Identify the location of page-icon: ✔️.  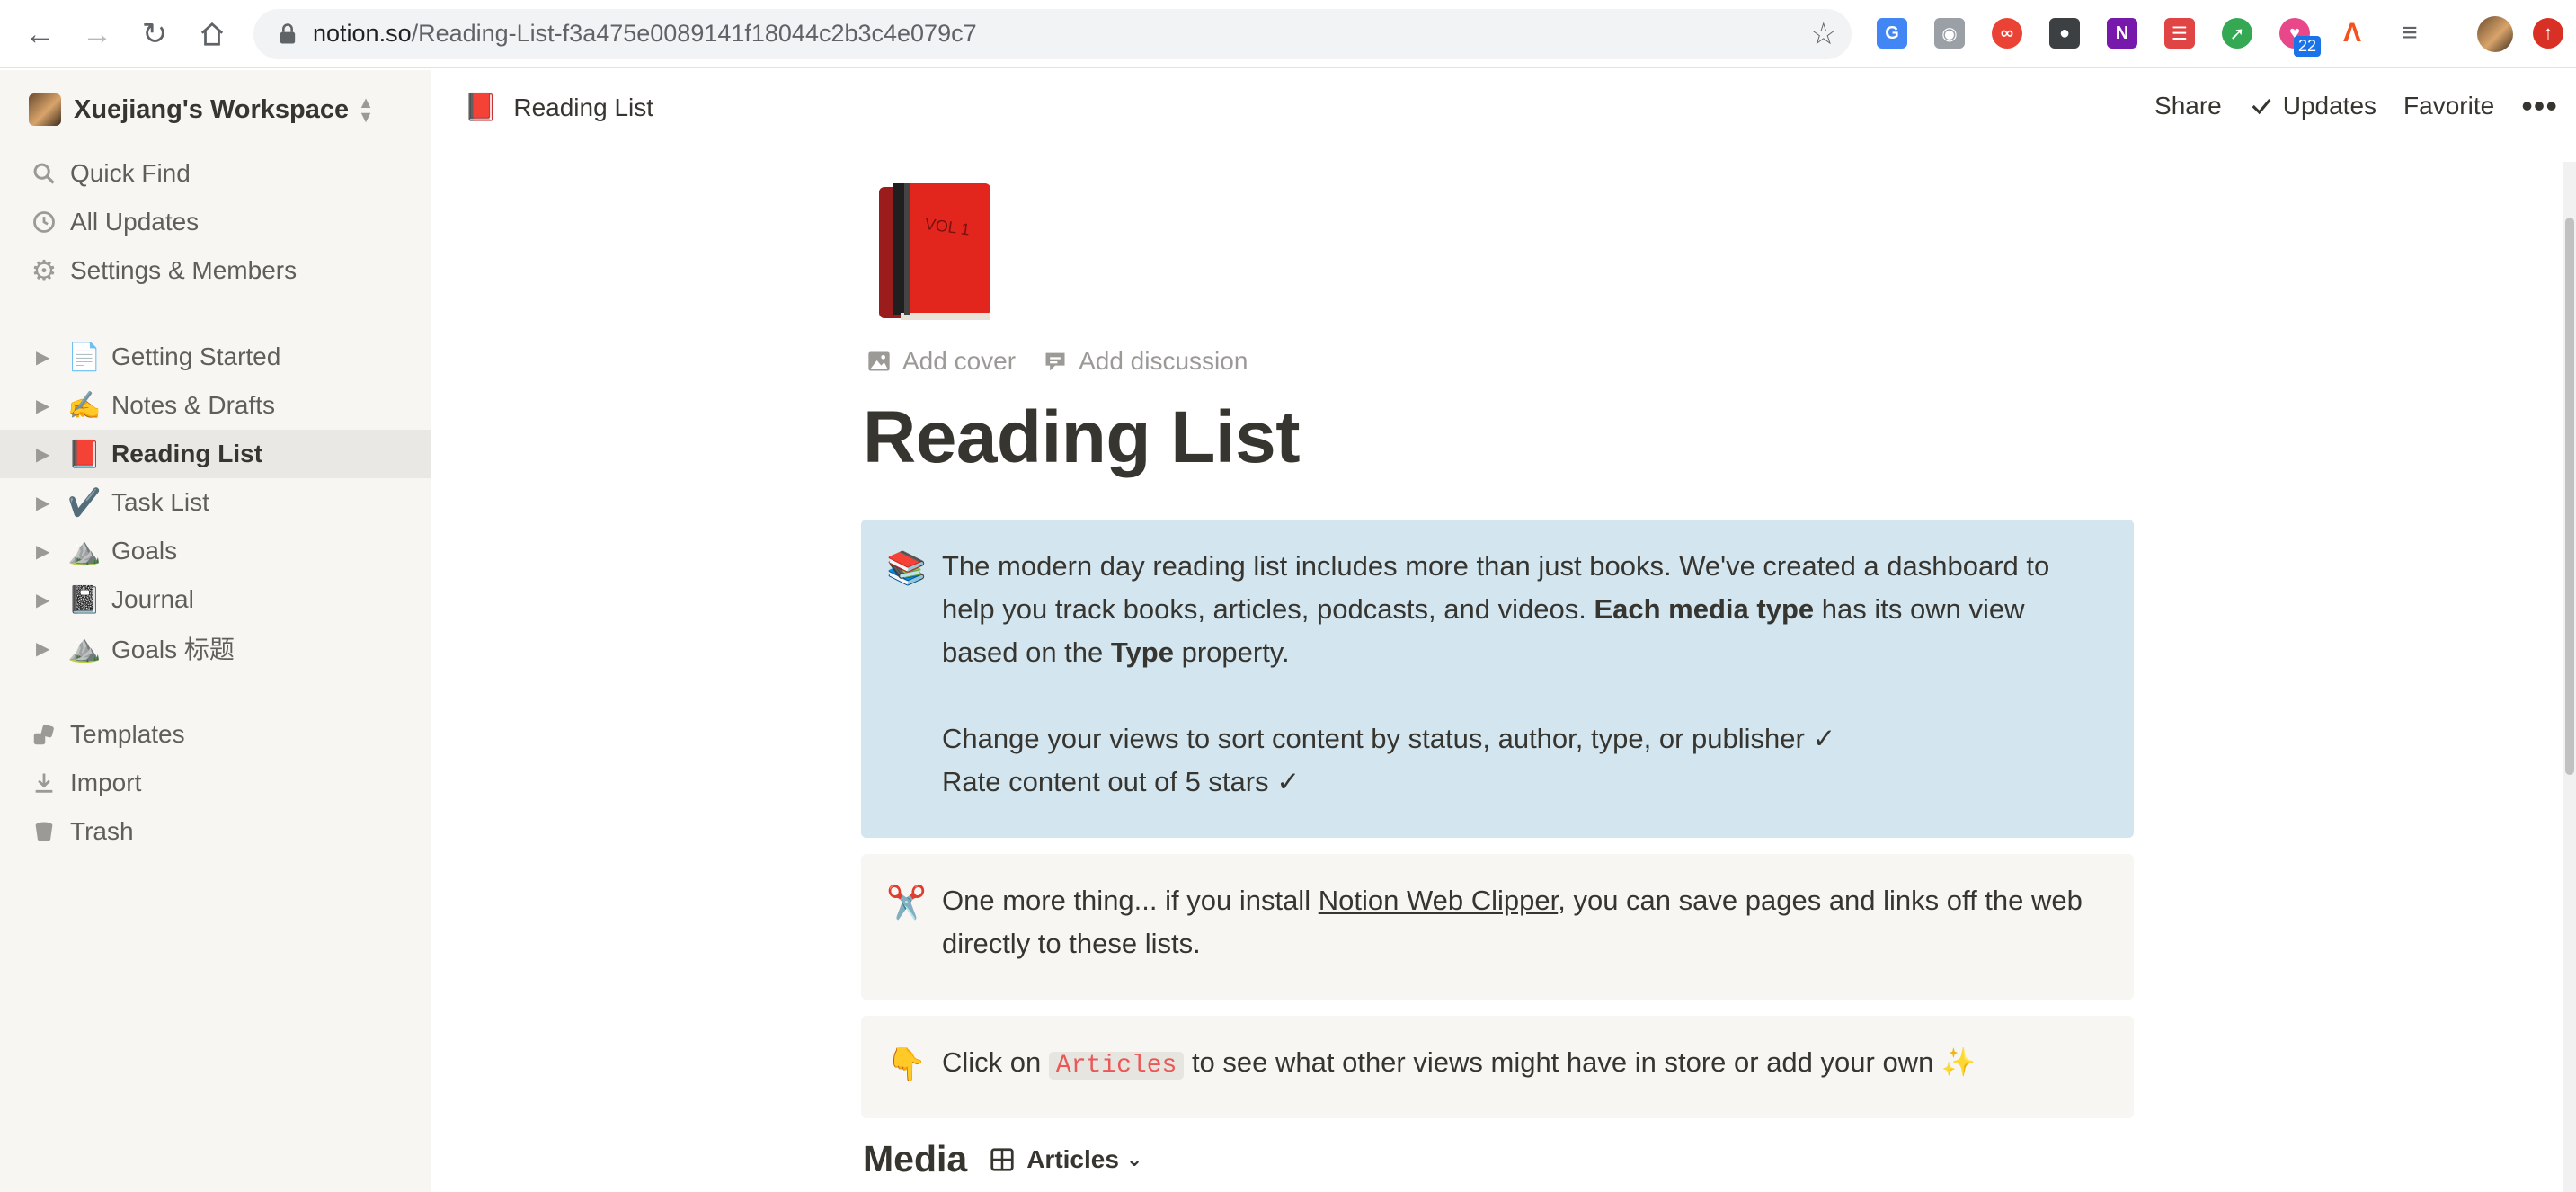
(84, 502).